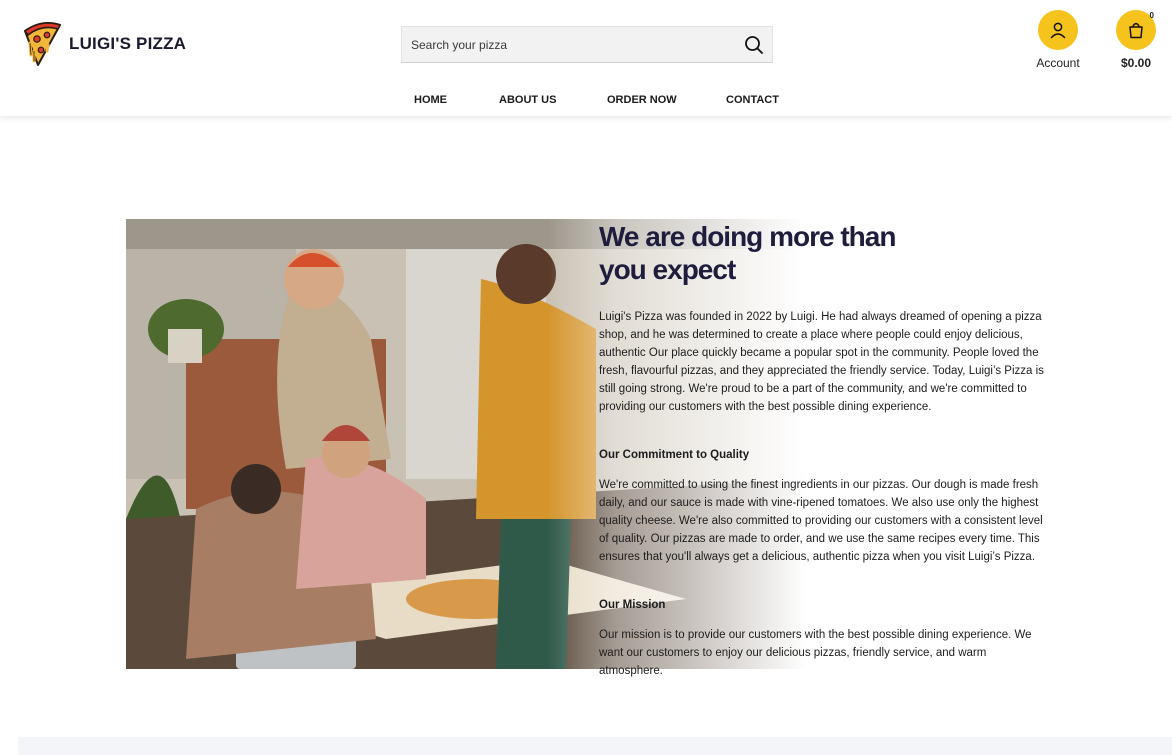  I want to click on about-heading-line2: you expect, so click(667, 269).